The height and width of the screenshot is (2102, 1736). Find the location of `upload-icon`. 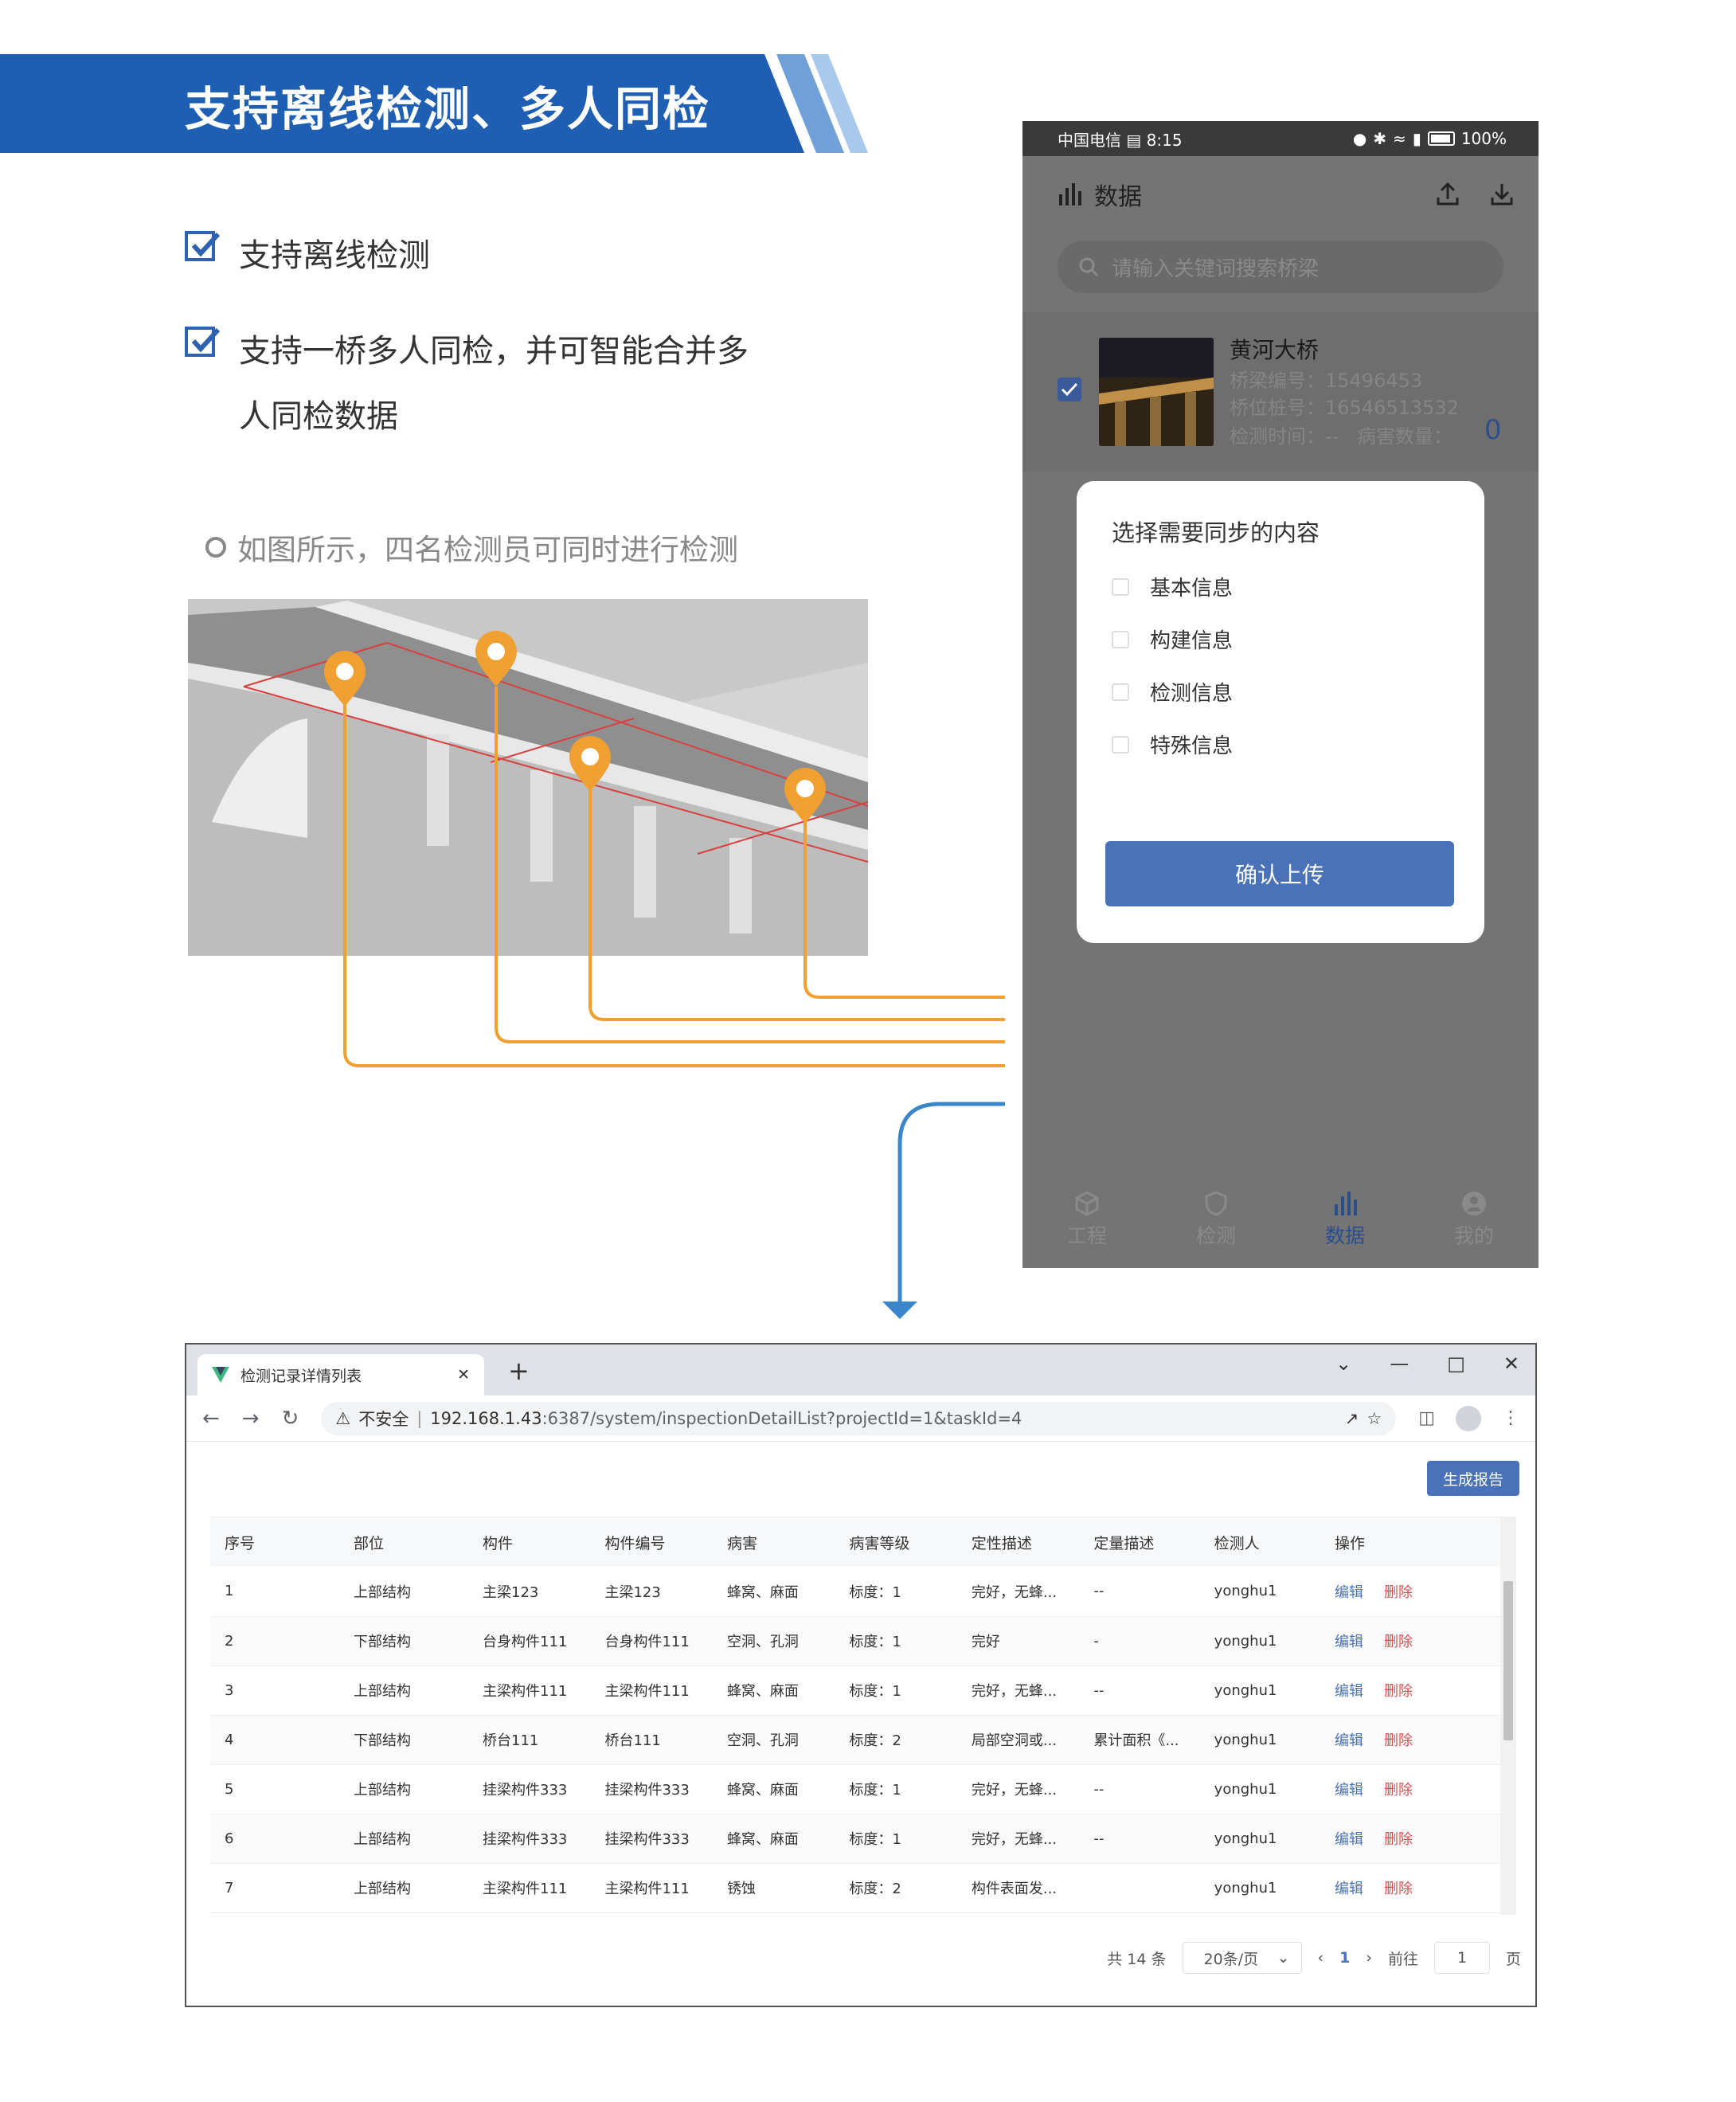

upload-icon is located at coordinates (1447, 194).